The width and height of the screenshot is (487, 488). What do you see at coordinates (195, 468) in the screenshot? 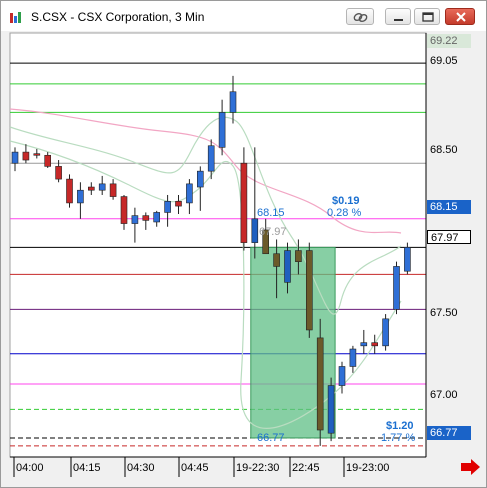
I see `time-tick-label: 04:45` at bounding box center [195, 468].